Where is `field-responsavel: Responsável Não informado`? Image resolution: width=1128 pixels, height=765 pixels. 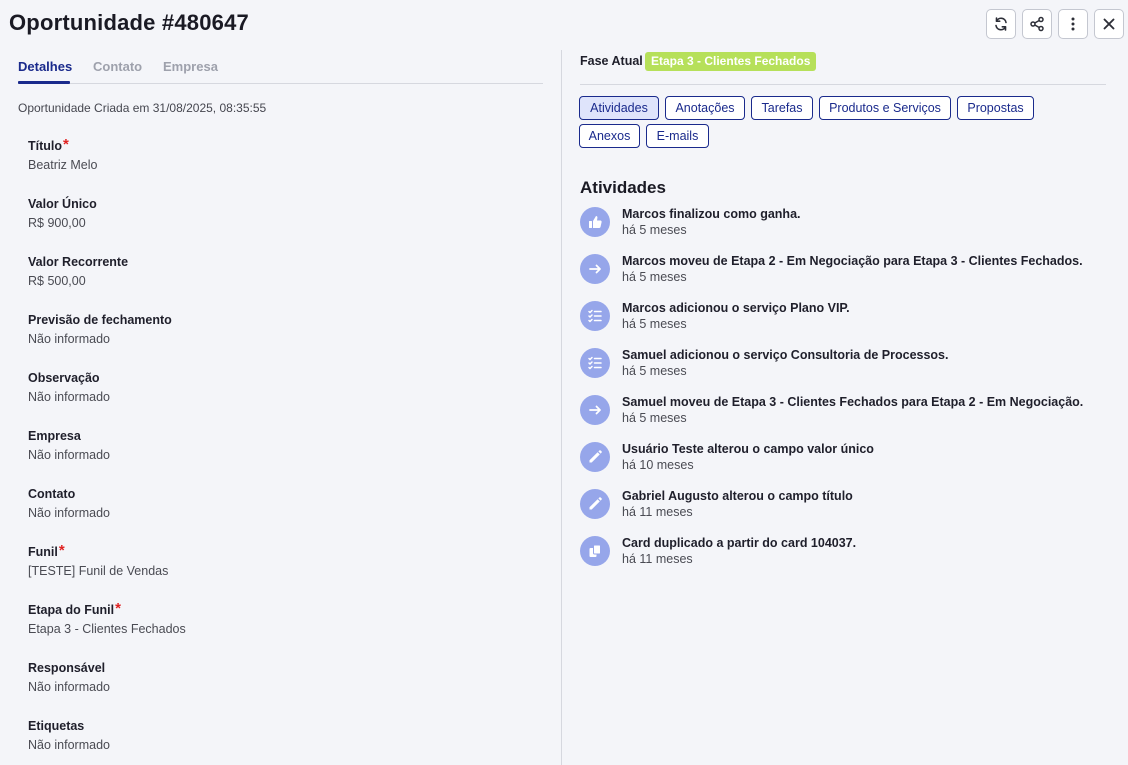
field-responsavel: Responsável Não informado is located at coordinates (69, 677).